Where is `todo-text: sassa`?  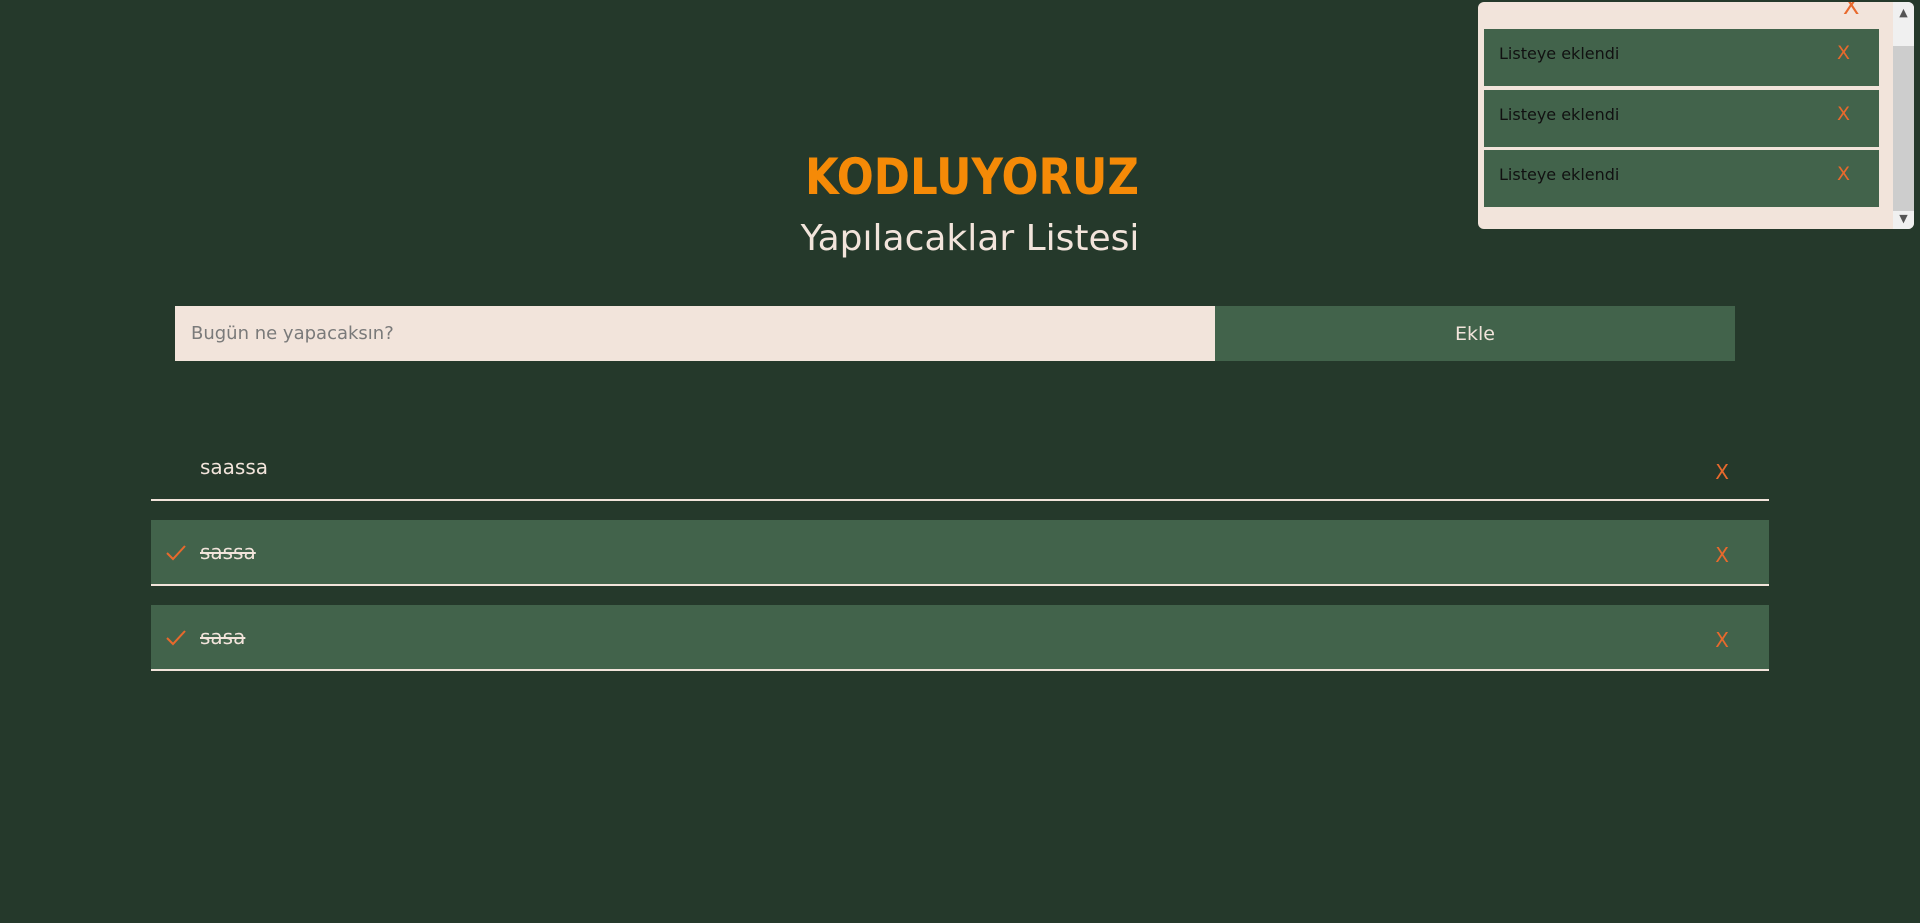
todo-text: sassa is located at coordinates (228, 552).